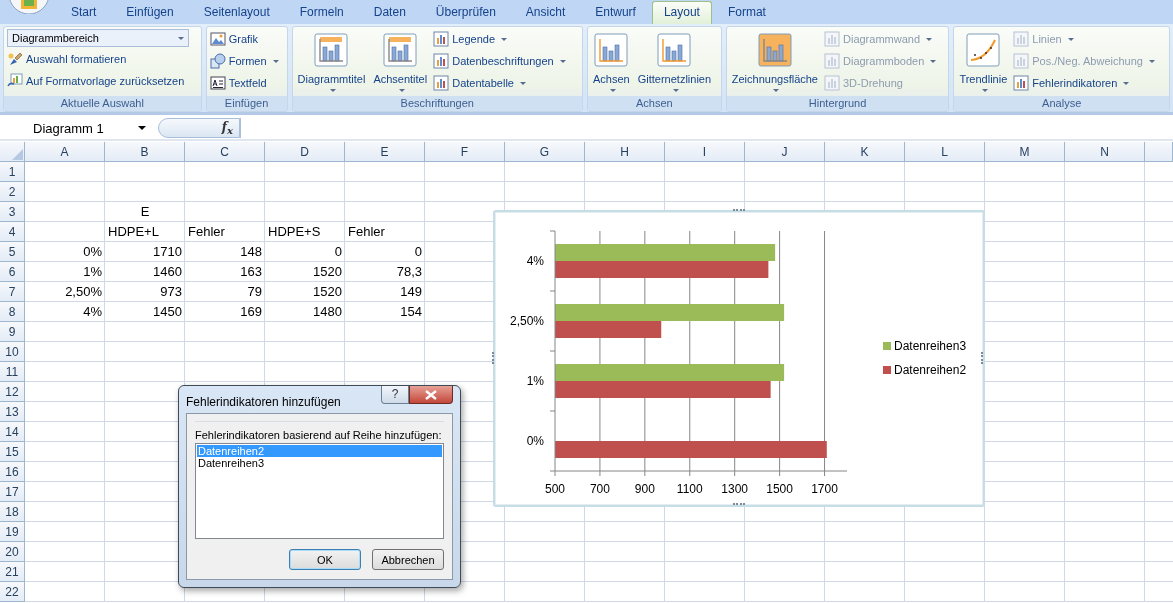 Image resolution: width=1173 pixels, height=603 pixels. What do you see at coordinates (98, 38) in the screenshot?
I see `chart-element-dropdown: Diagrammbereich` at bounding box center [98, 38].